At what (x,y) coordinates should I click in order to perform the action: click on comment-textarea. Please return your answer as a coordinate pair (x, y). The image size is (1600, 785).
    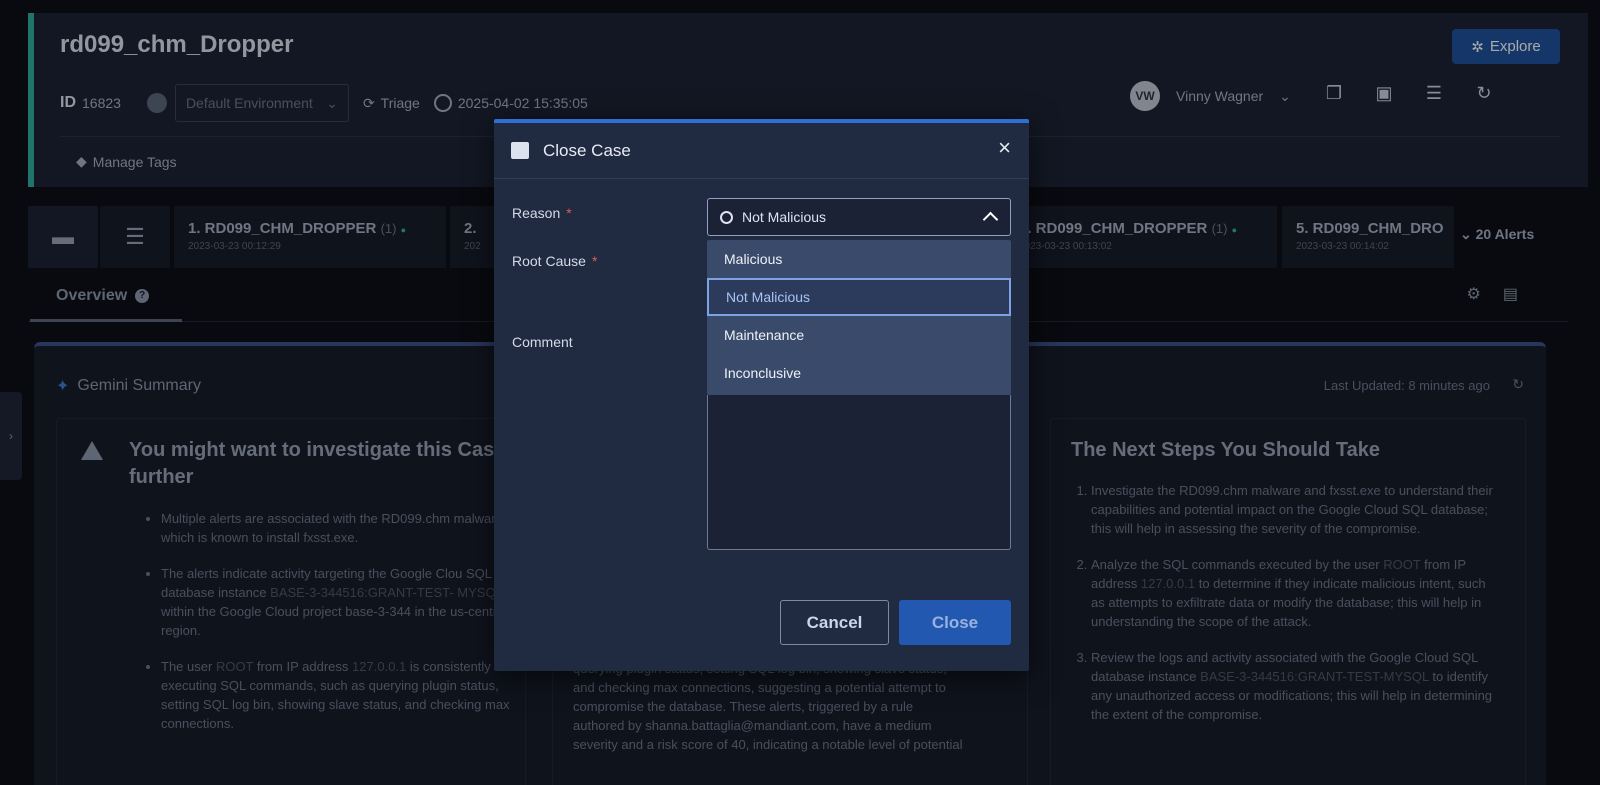
    Looking at the image, I should click on (859, 472).